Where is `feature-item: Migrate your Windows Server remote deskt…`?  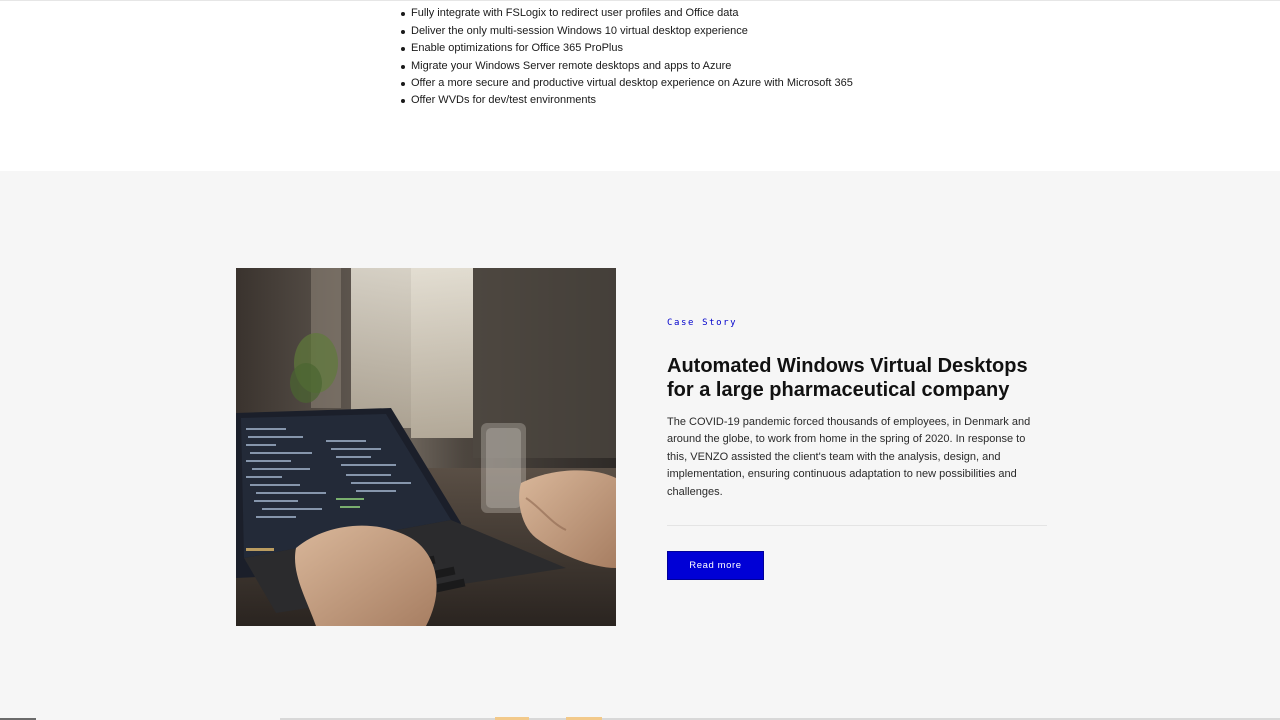 feature-item: Migrate your Windows Server remote deskt… is located at coordinates (627, 66).